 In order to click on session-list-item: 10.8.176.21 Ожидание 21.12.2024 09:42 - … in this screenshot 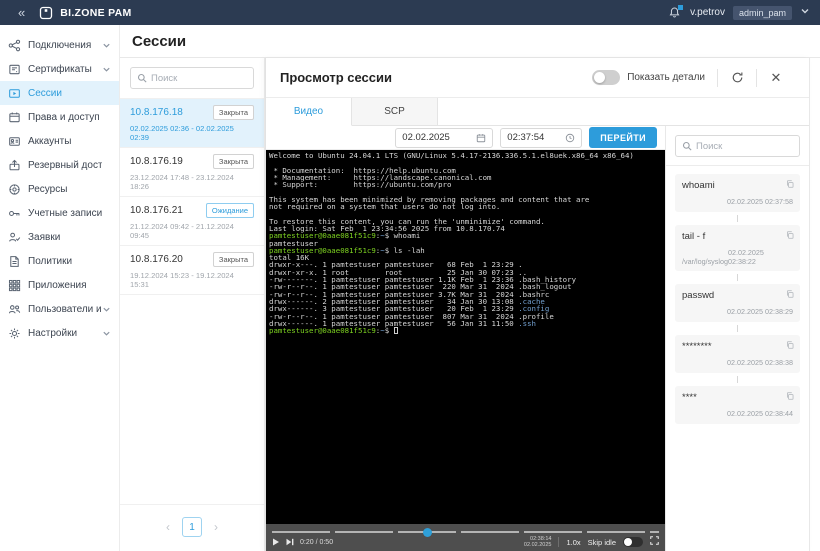, I will do `click(192, 221)`.